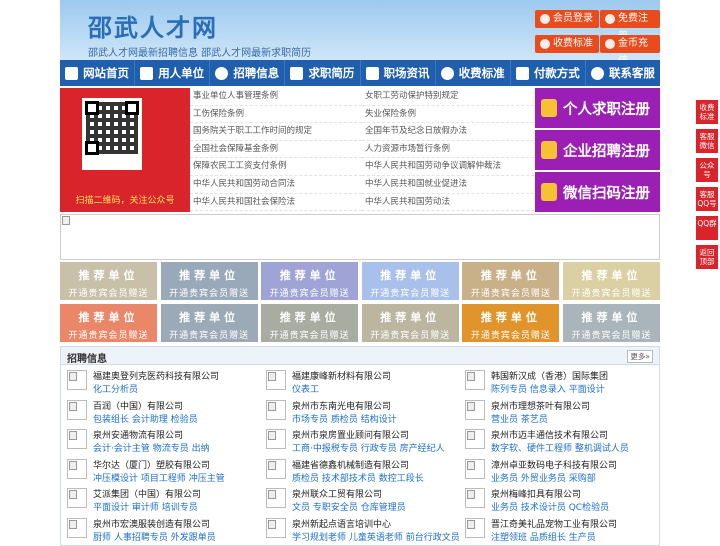 This screenshot has width=720, height=546. What do you see at coordinates (473, 73) in the screenshot?
I see `nav-pricing: 收费标准` at bounding box center [473, 73].